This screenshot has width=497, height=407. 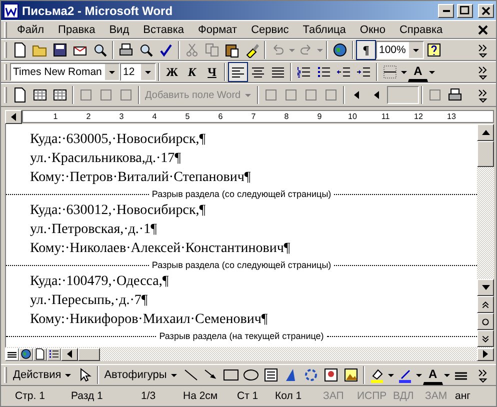 I want to click on ruler-number: 11, so click(x=385, y=116).